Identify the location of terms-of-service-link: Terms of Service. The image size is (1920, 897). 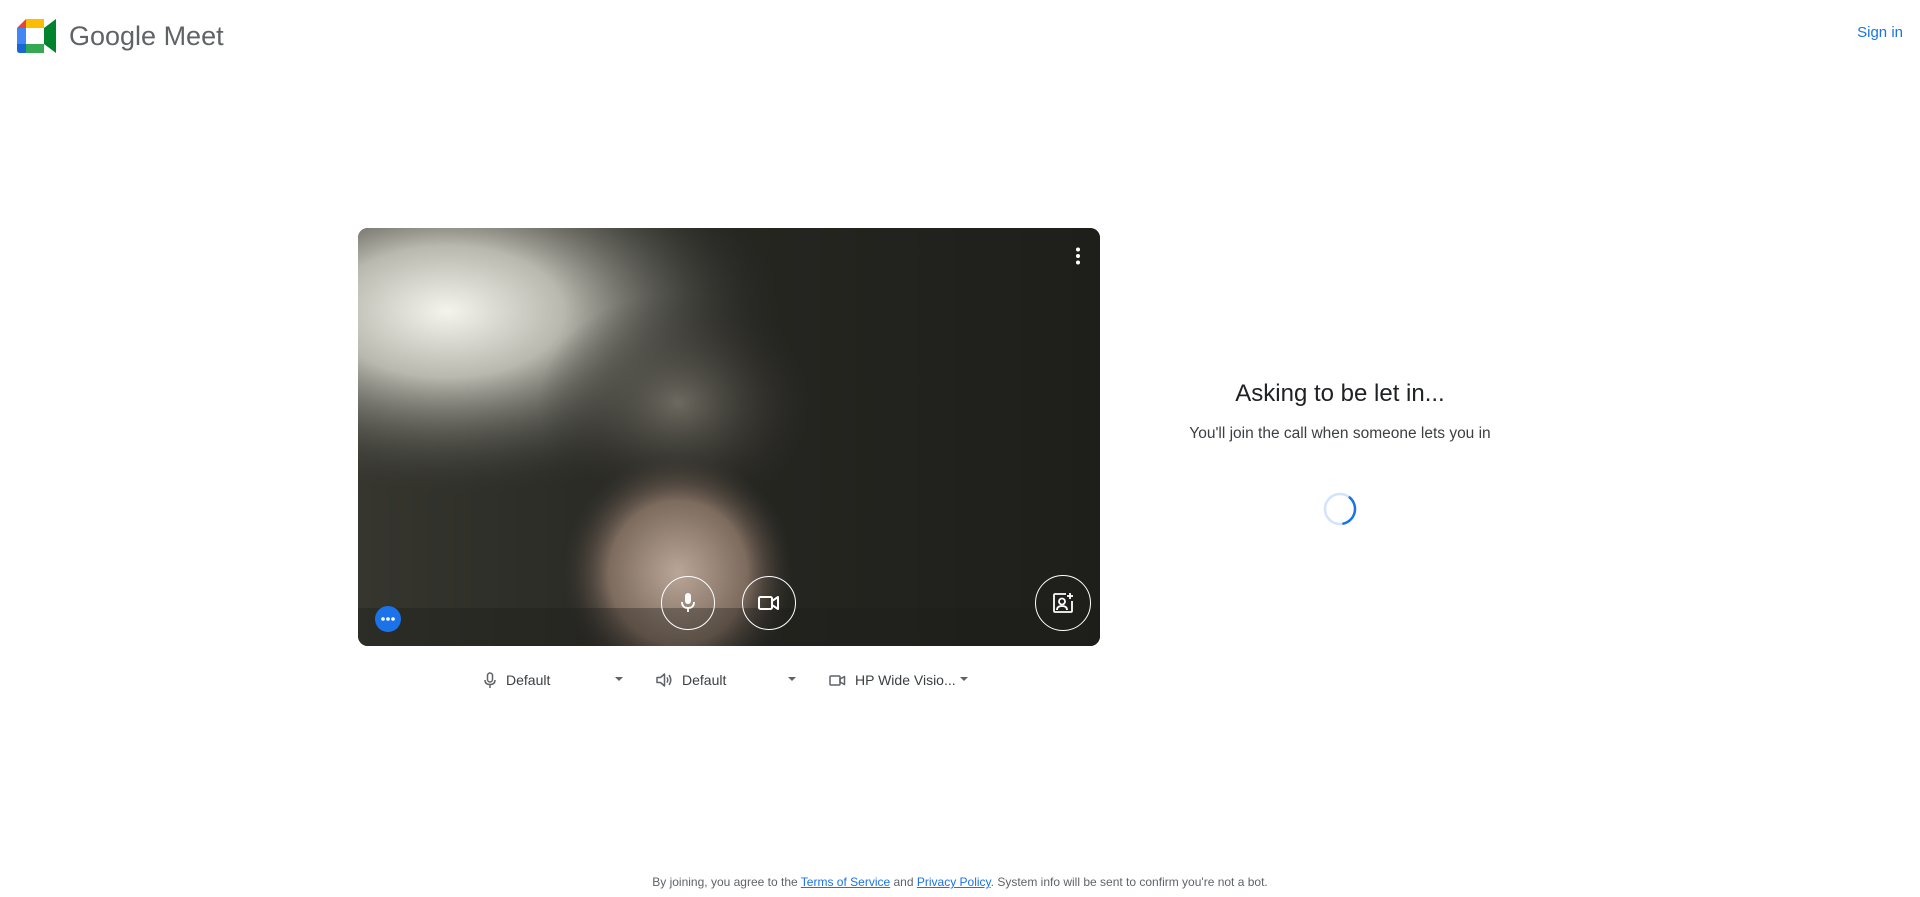
(845, 882).